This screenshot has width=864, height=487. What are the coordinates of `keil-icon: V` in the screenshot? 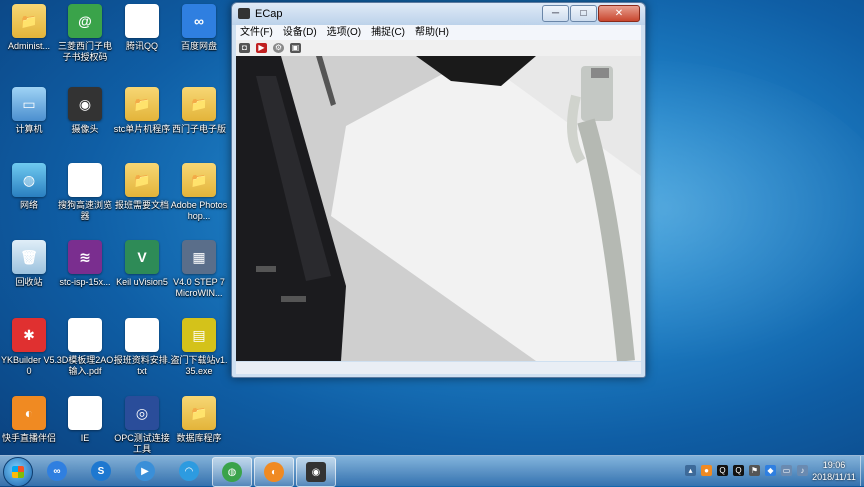 It's located at (142, 257).